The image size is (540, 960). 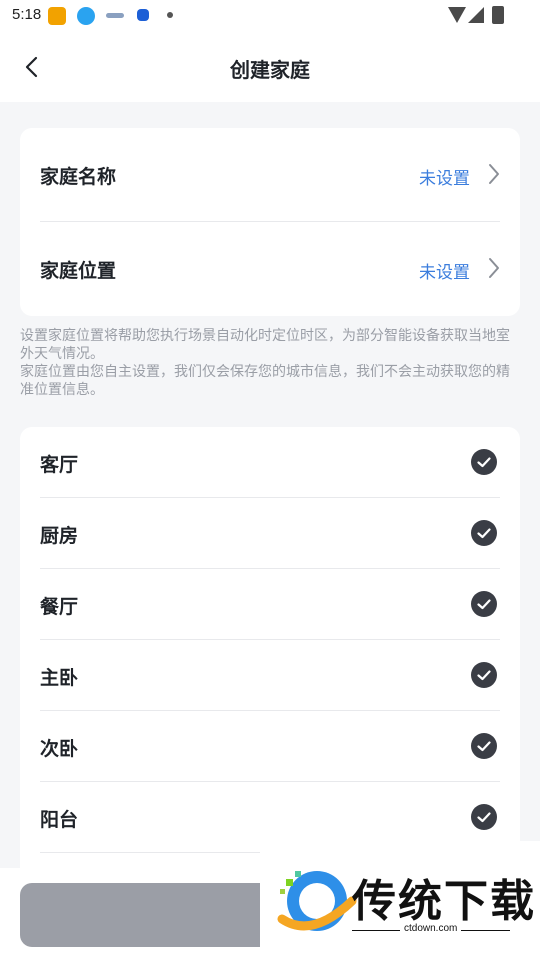 I want to click on family-name-label: 家庭名称, so click(x=78, y=177).